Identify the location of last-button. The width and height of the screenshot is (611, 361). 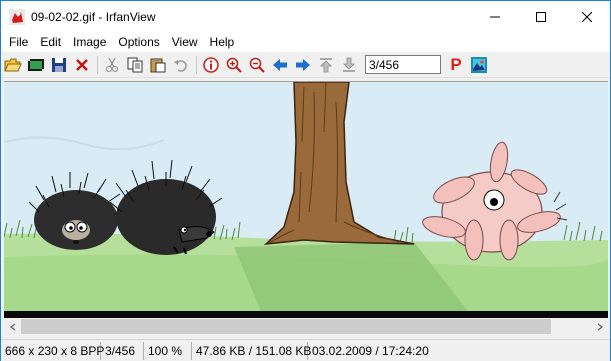
(349, 65).